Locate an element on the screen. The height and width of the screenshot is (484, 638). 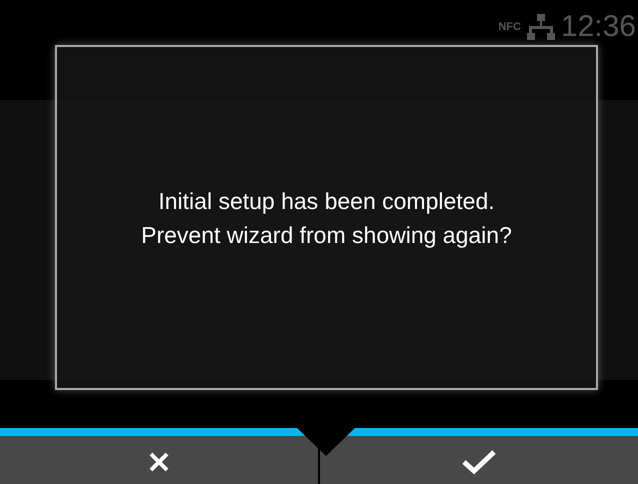
close-icon is located at coordinates (159, 462).